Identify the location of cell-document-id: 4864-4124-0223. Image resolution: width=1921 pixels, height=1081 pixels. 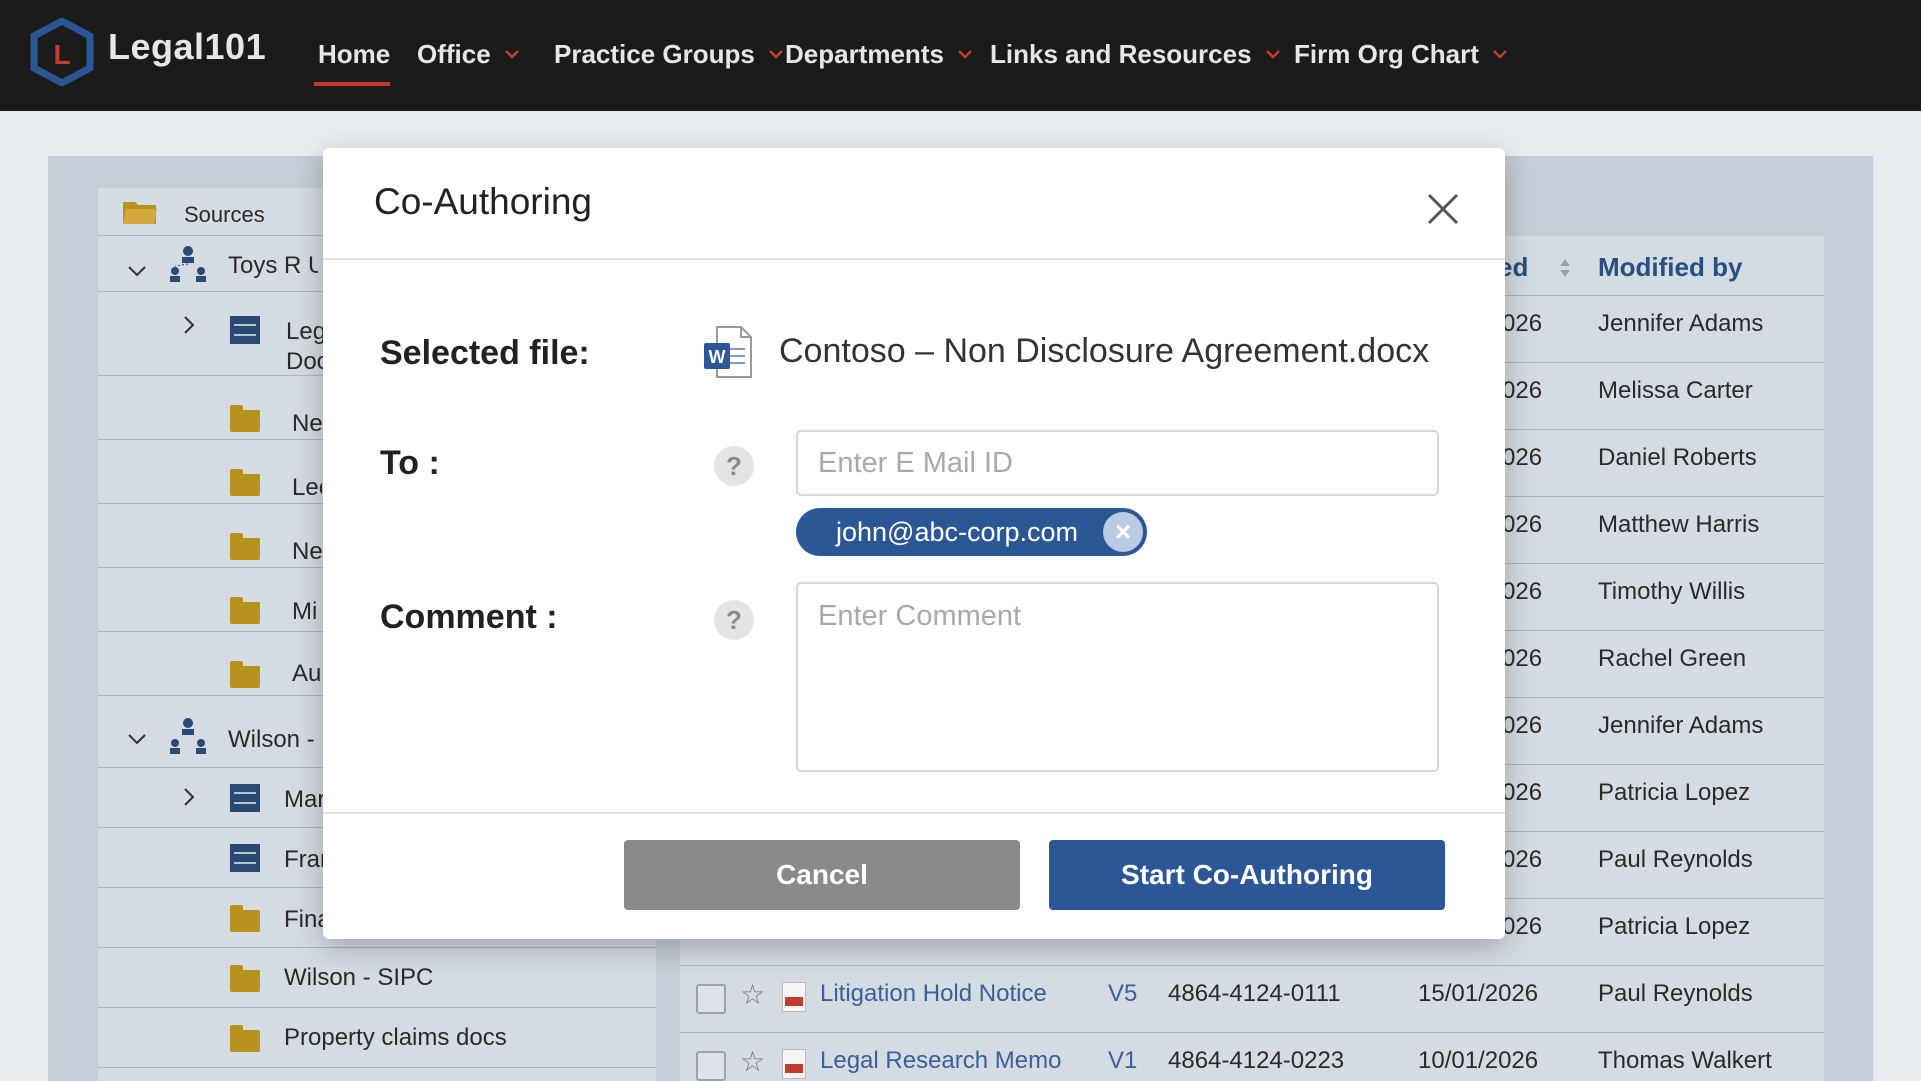
(1256, 1060).